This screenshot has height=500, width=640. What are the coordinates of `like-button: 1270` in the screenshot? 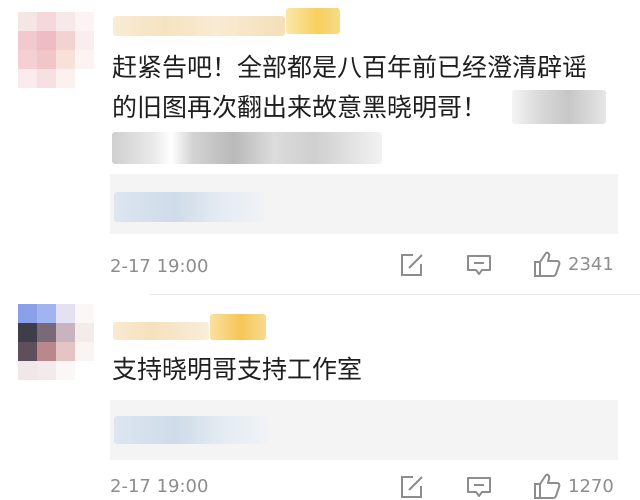 It's located at (573, 486).